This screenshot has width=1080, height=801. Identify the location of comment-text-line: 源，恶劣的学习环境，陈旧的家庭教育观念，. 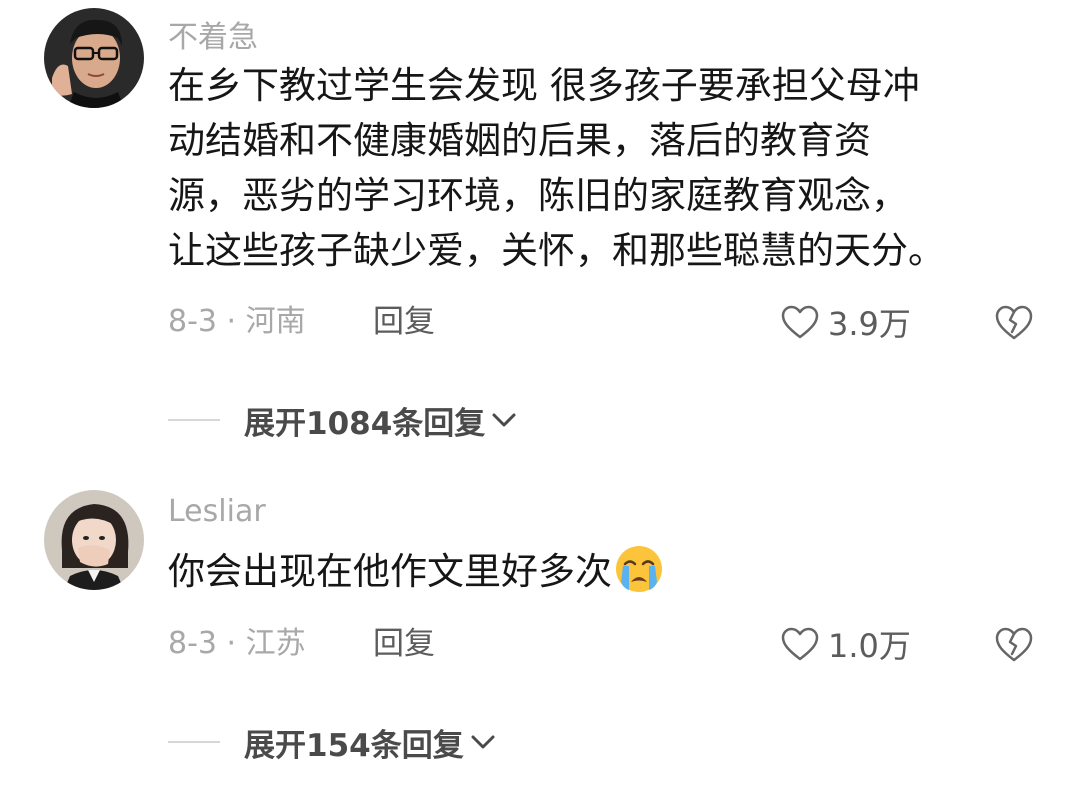
(538, 195).